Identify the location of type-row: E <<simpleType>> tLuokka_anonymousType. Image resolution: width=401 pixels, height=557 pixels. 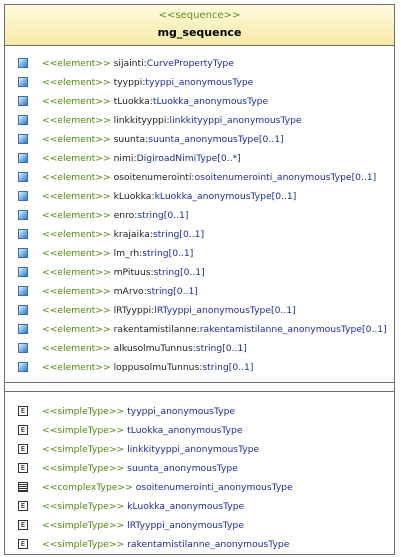
(199, 430).